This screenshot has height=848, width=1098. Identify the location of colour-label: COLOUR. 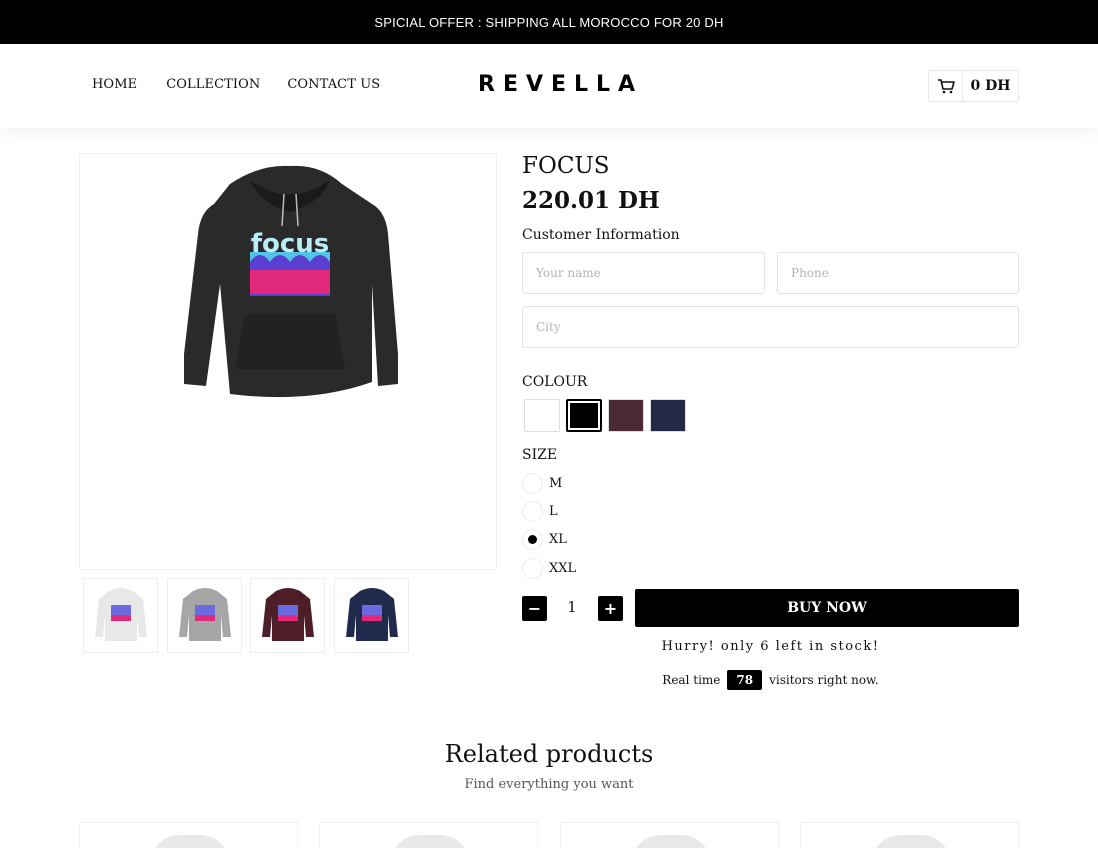
(555, 382).